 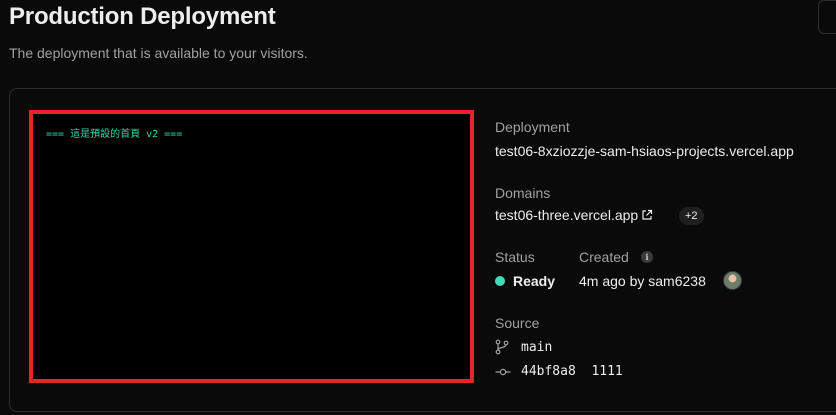 What do you see at coordinates (642, 281) in the screenshot?
I see `created-value: 4m ago by sam6238` at bounding box center [642, 281].